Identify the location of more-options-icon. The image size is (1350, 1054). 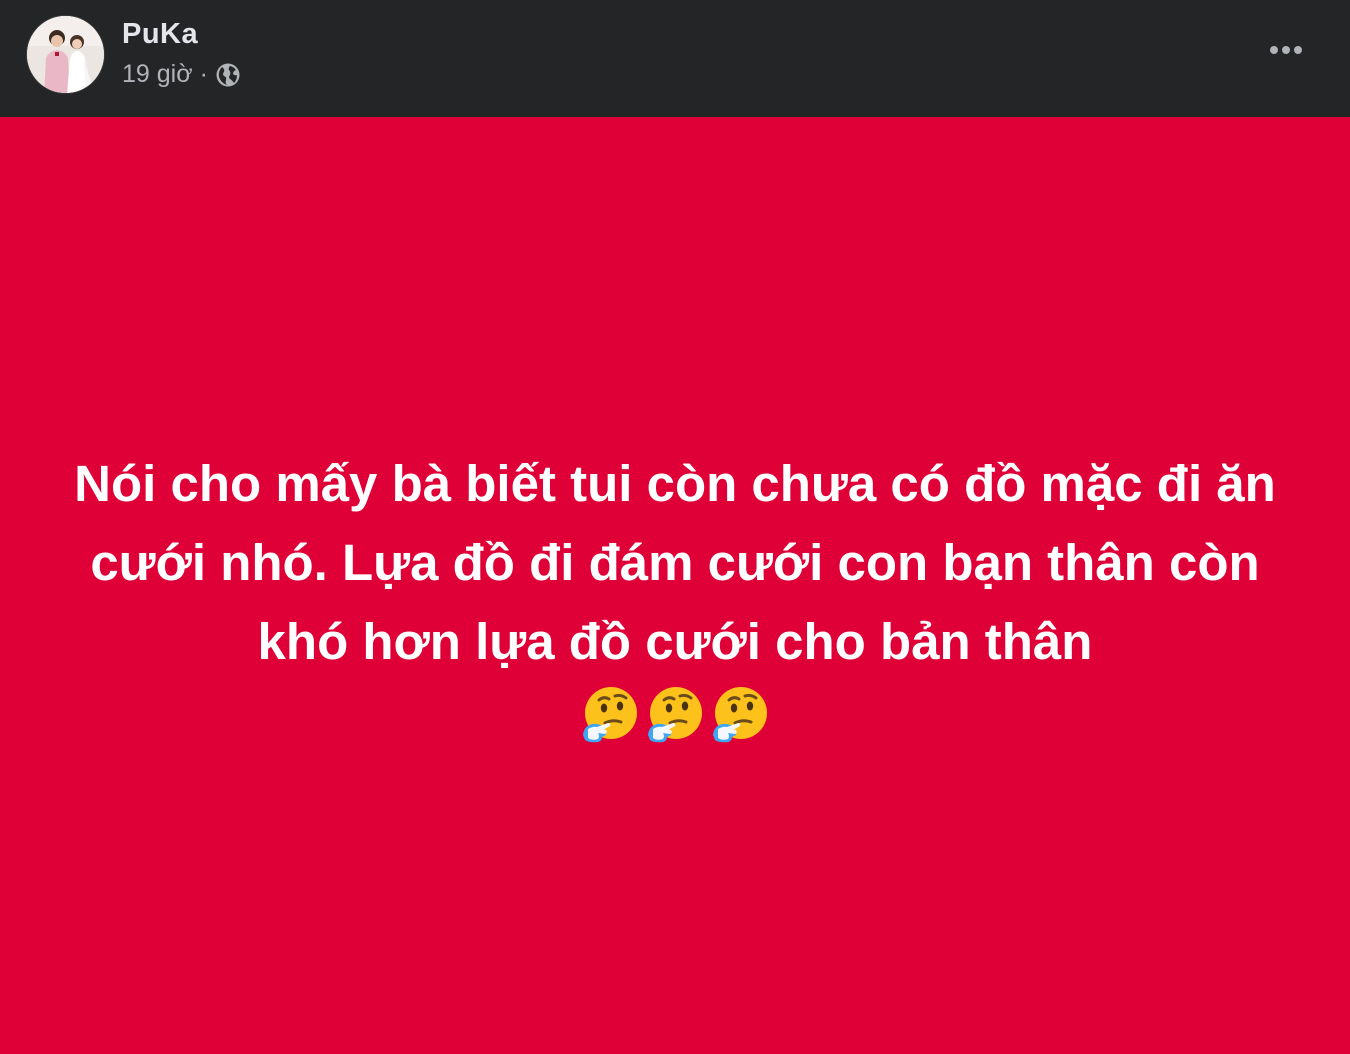
(1286, 50).